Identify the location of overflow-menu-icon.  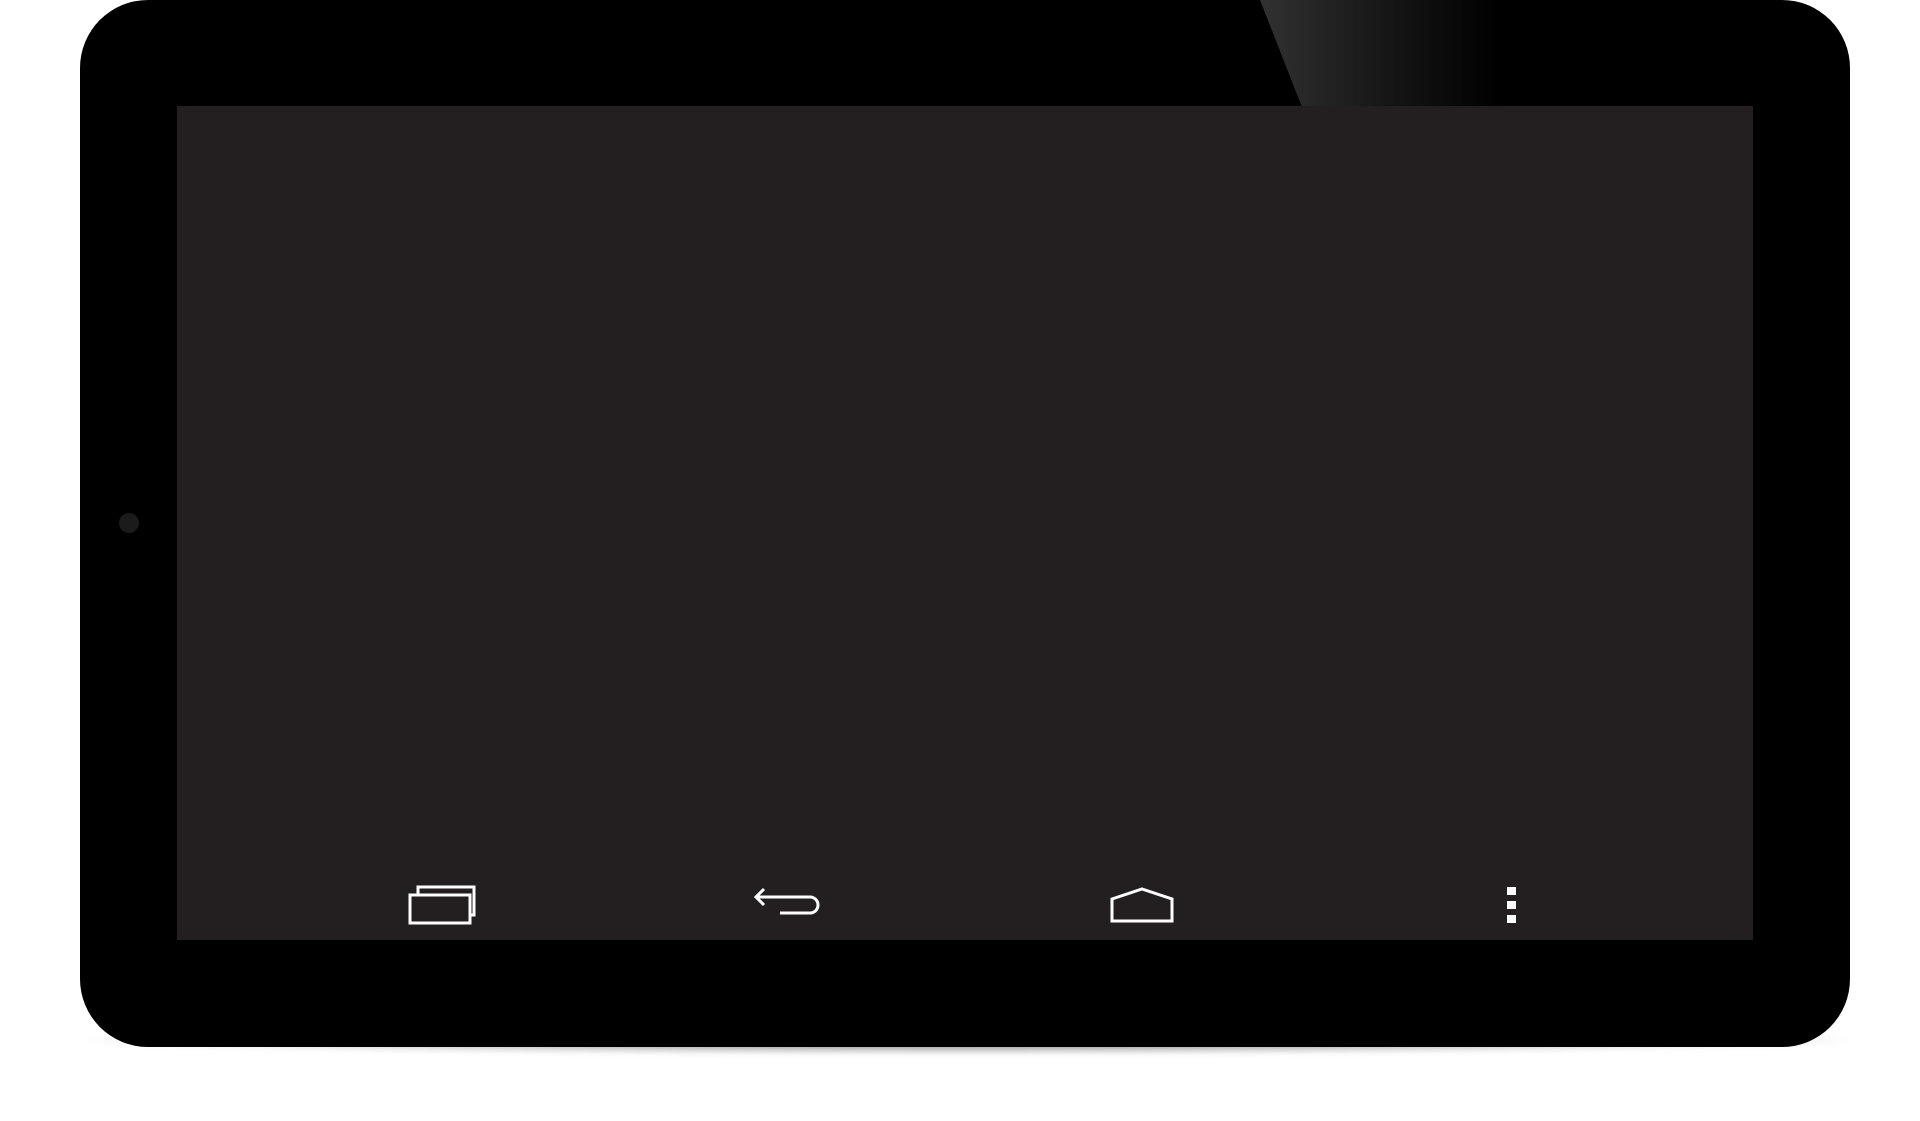
(1511, 905).